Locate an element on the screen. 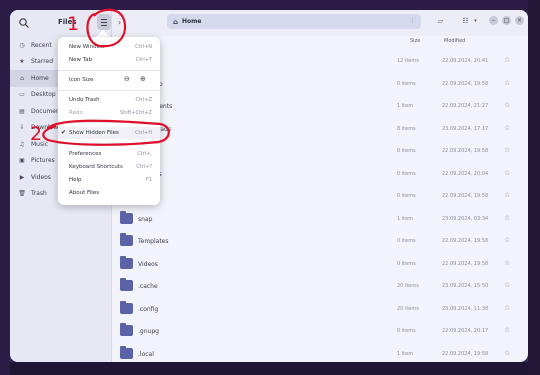  desktop-icon: ▭ is located at coordinates (22, 95).